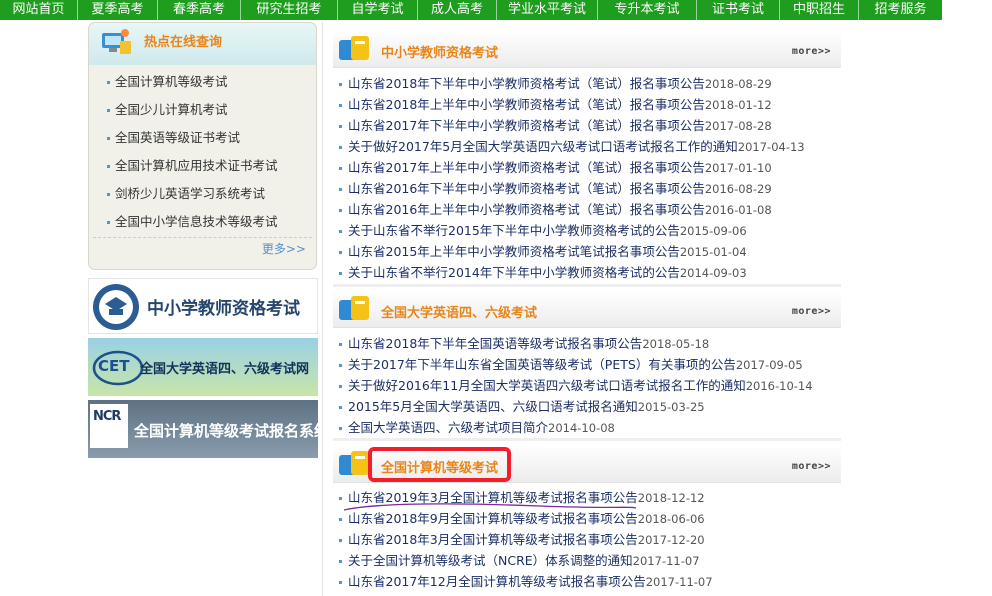 The image size is (992, 596). Describe the element at coordinates (457, 10) in the screenshot. I see `nav-item-adult: 成人高考` at that location.